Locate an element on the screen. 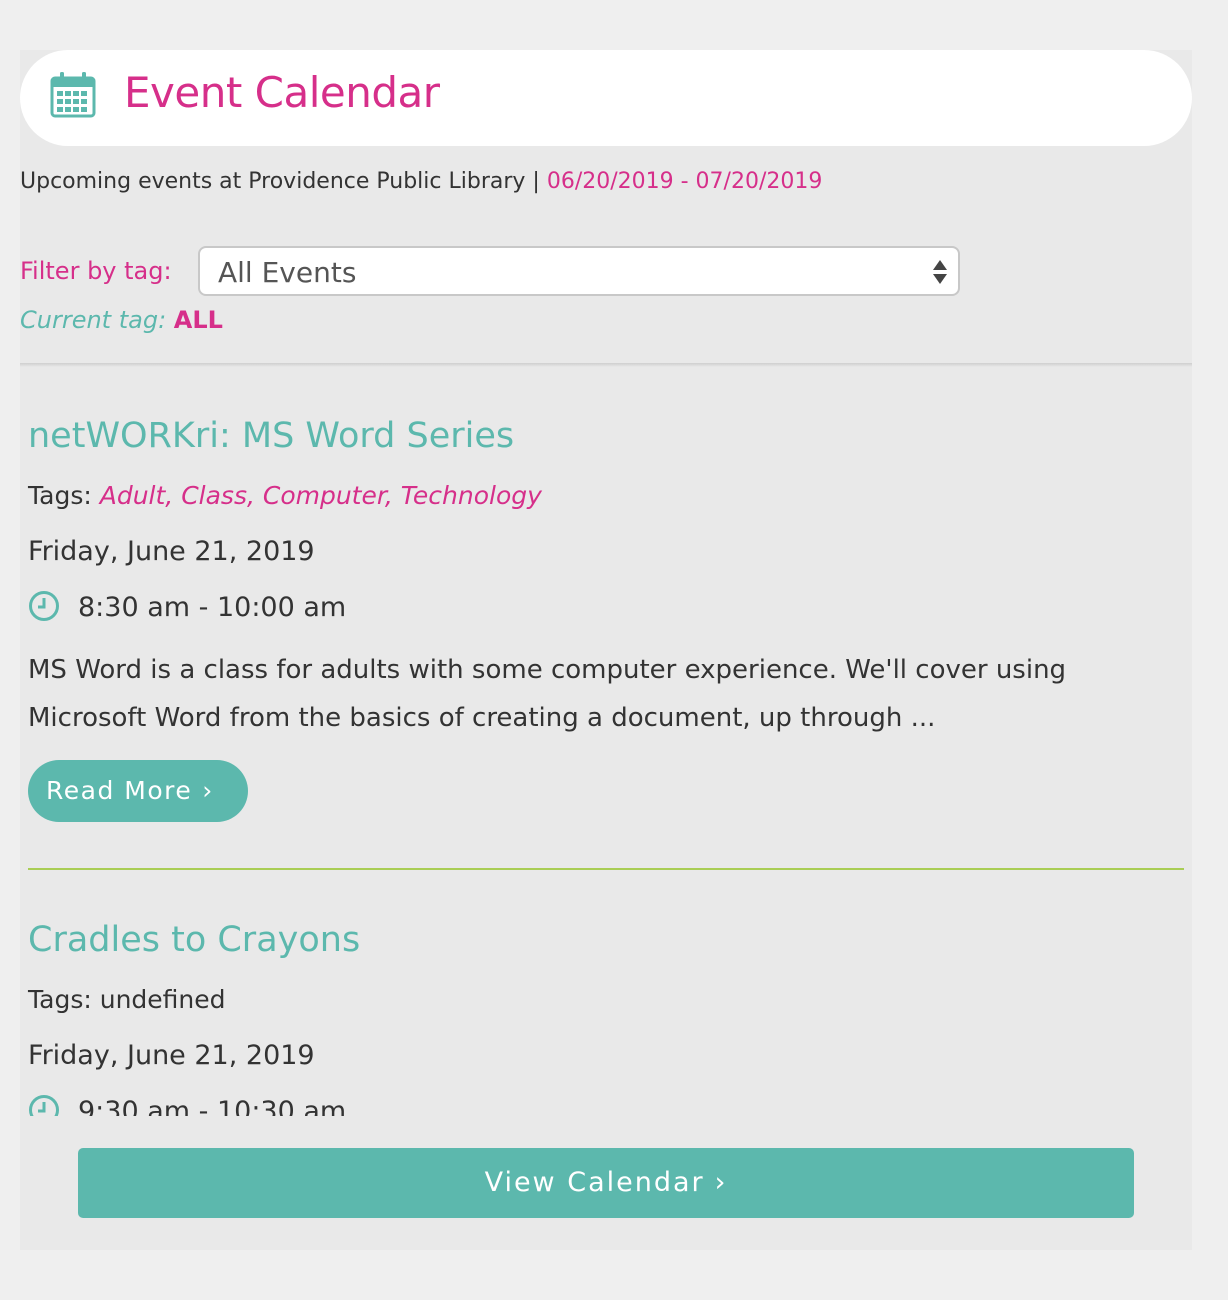 The image size is (1228, 1300). header-divider is located at coordinates (606, 365).